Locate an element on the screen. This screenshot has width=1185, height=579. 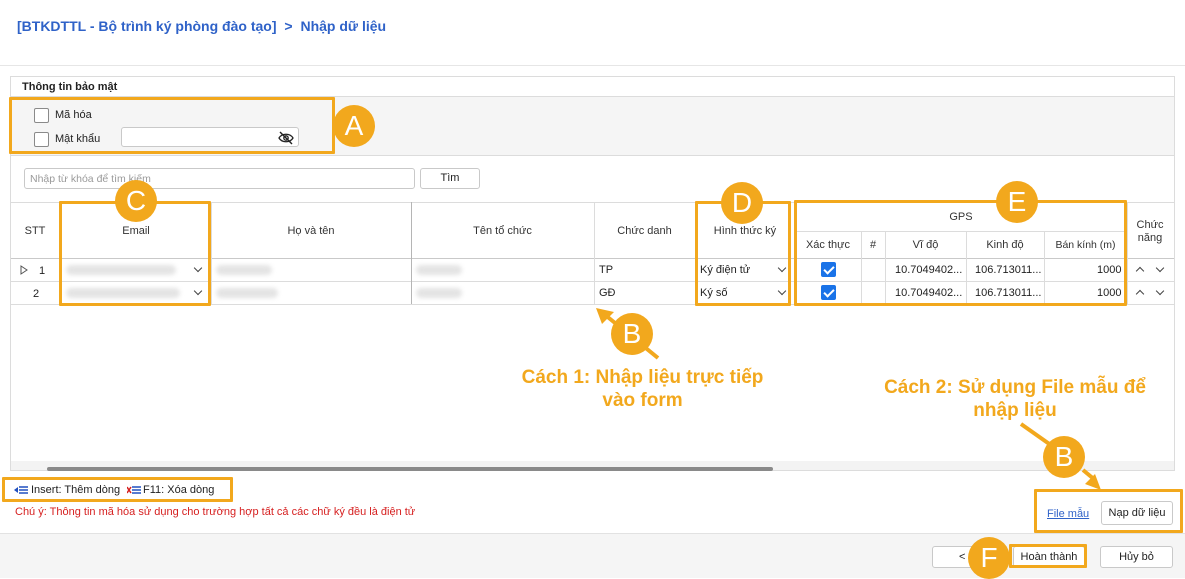
annotation-box-a is located at coordinates (172, 125).